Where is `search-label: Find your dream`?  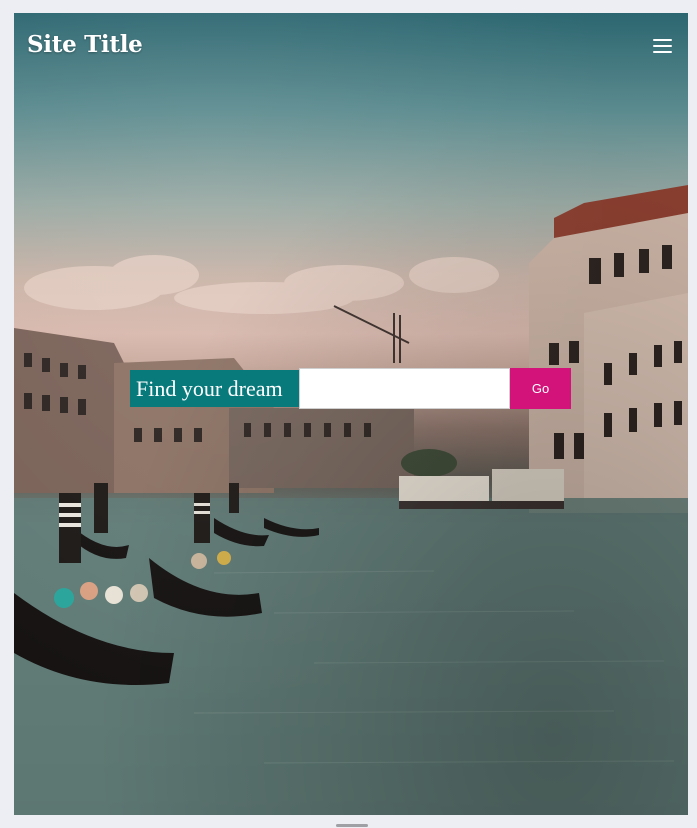
search-label: Find your dream is located at coordinates (214, 388).